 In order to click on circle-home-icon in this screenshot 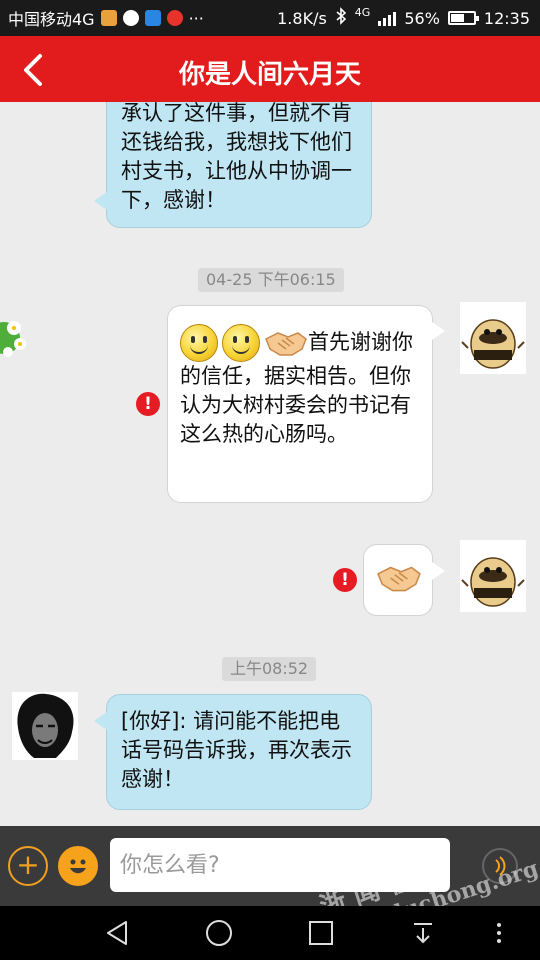, I will do `click(219, 933)`.